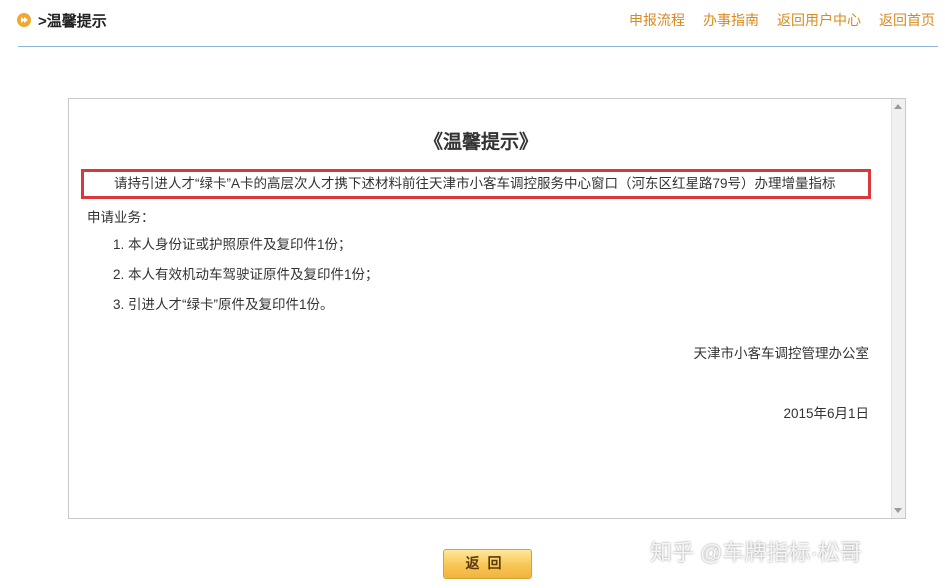  I want to click on breadcrumb: >温馨提示, so click(61, 20).